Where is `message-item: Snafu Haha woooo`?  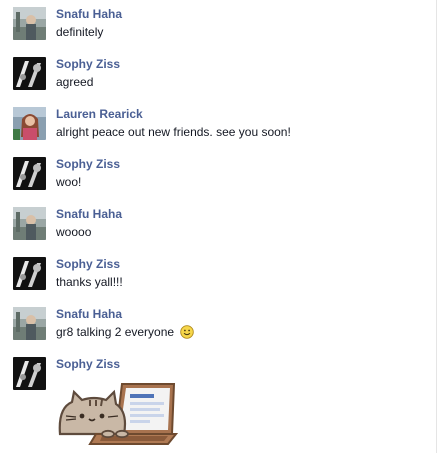
message-item: Snafu Haha woooo is located at coordinates (215, 232).